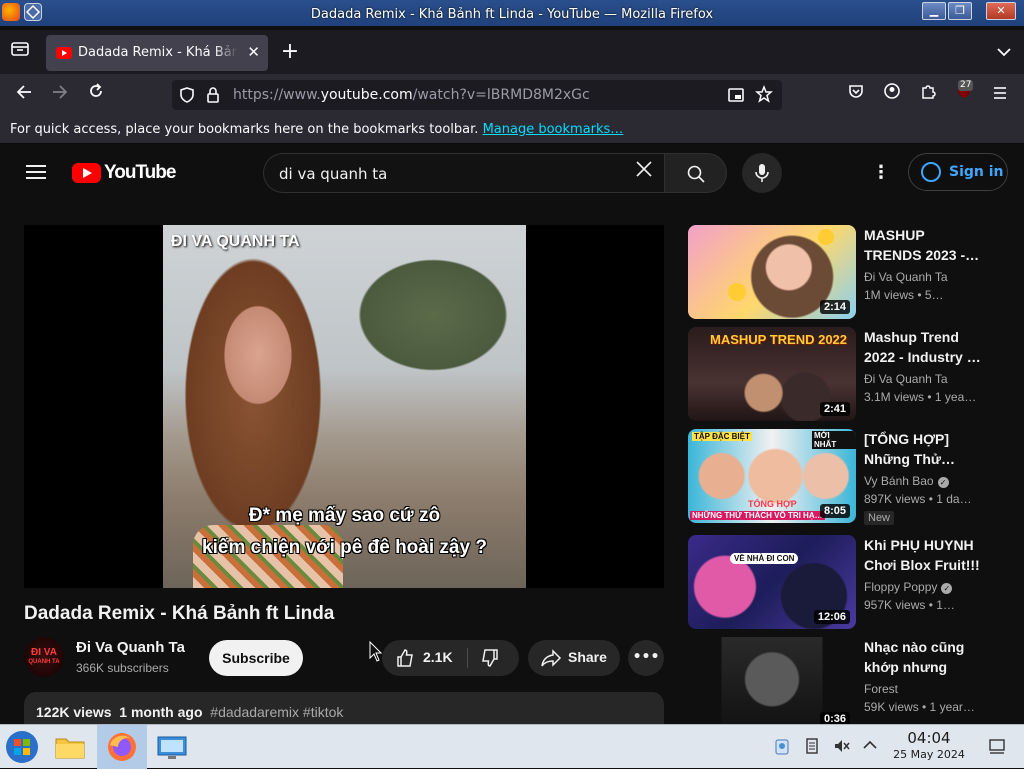 The height and width of the screenshot is (769, 1024). What do you see at coordinates (892, 95) in the screenshot?
I see `account-icon` at bounding box center [892, 95].